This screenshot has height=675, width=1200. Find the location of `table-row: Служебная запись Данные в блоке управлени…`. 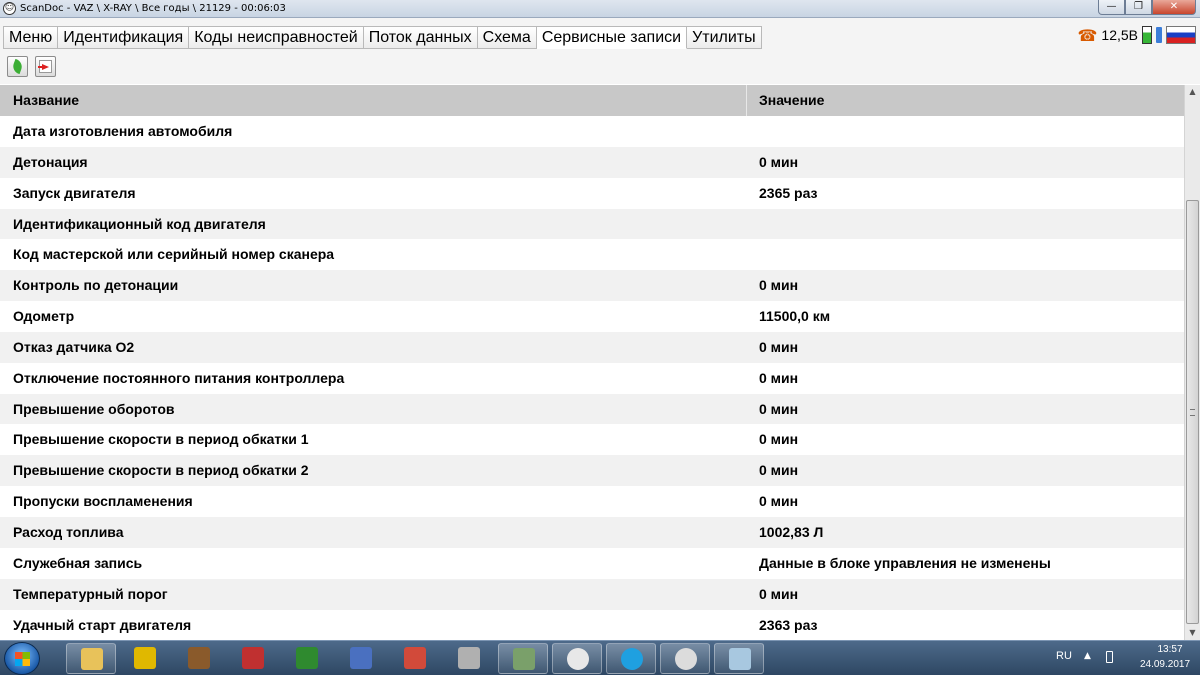

table-row: Служебная запись Данные в блоке управлени… is located at coordinates (592, 563).